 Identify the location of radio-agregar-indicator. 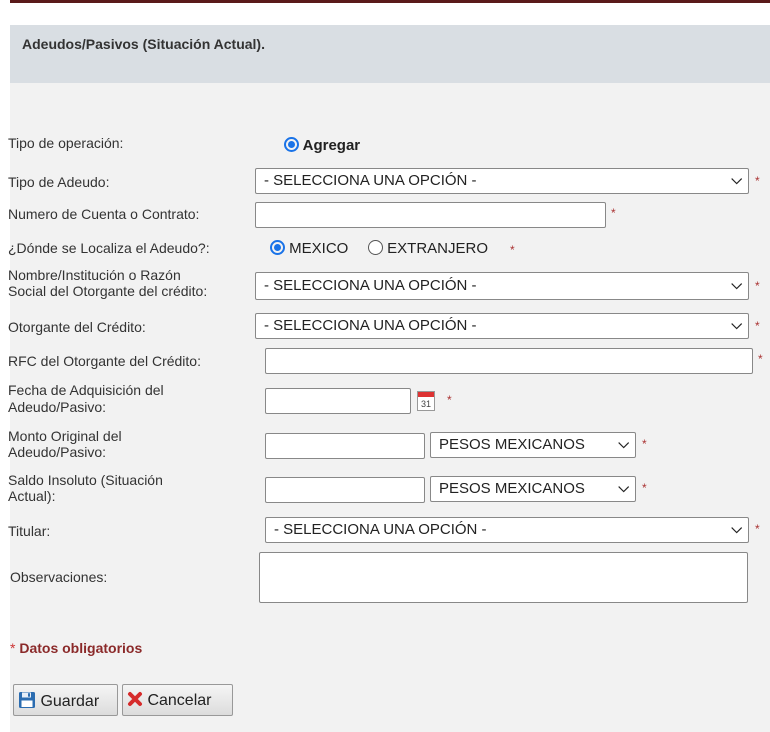
(291, 144).